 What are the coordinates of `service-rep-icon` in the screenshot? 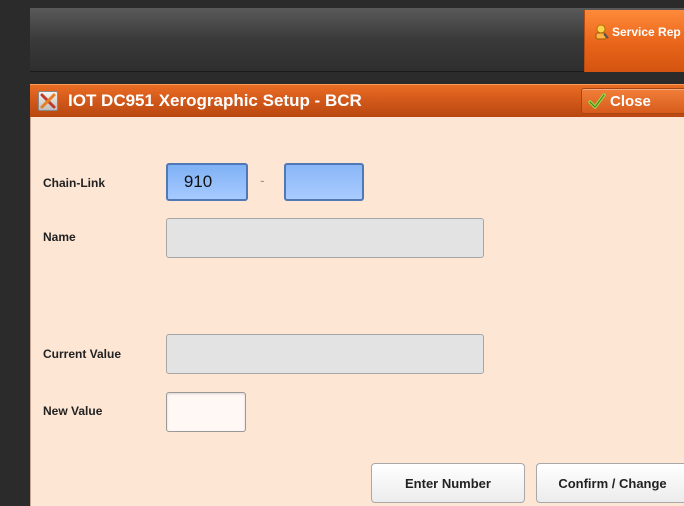 It's located at (602, 32).